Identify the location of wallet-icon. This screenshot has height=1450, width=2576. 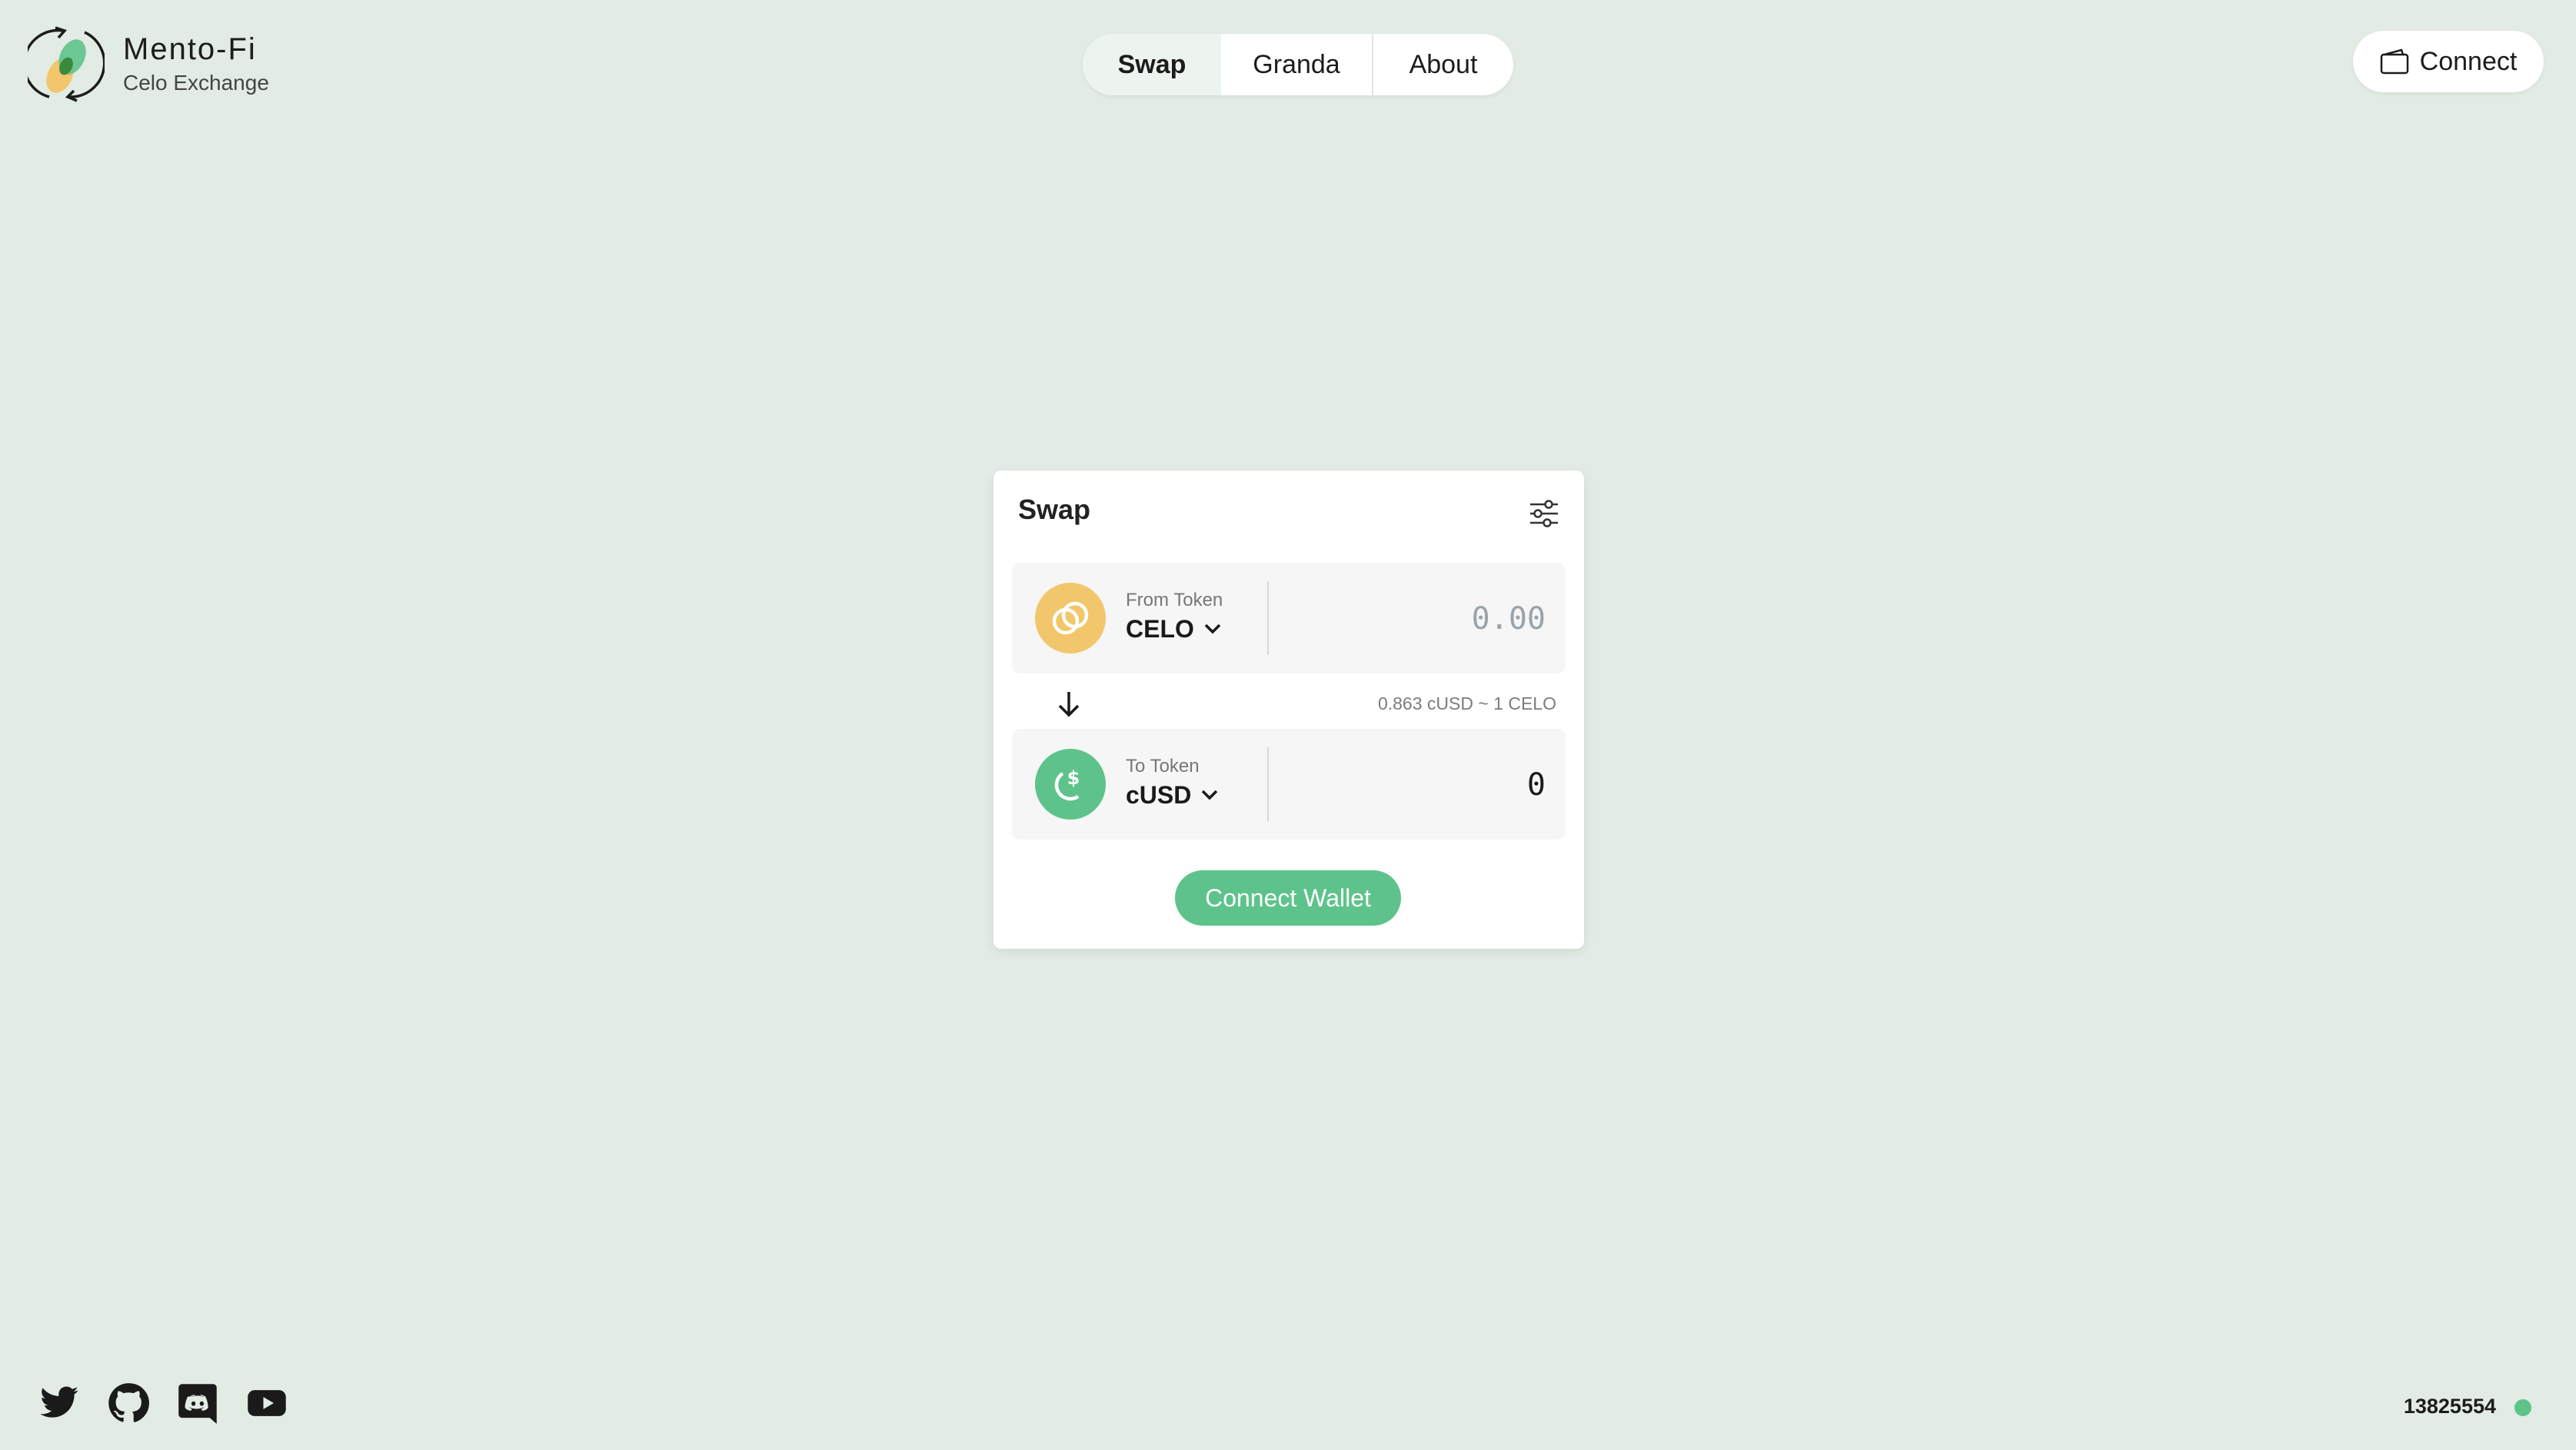
(2394, 62).